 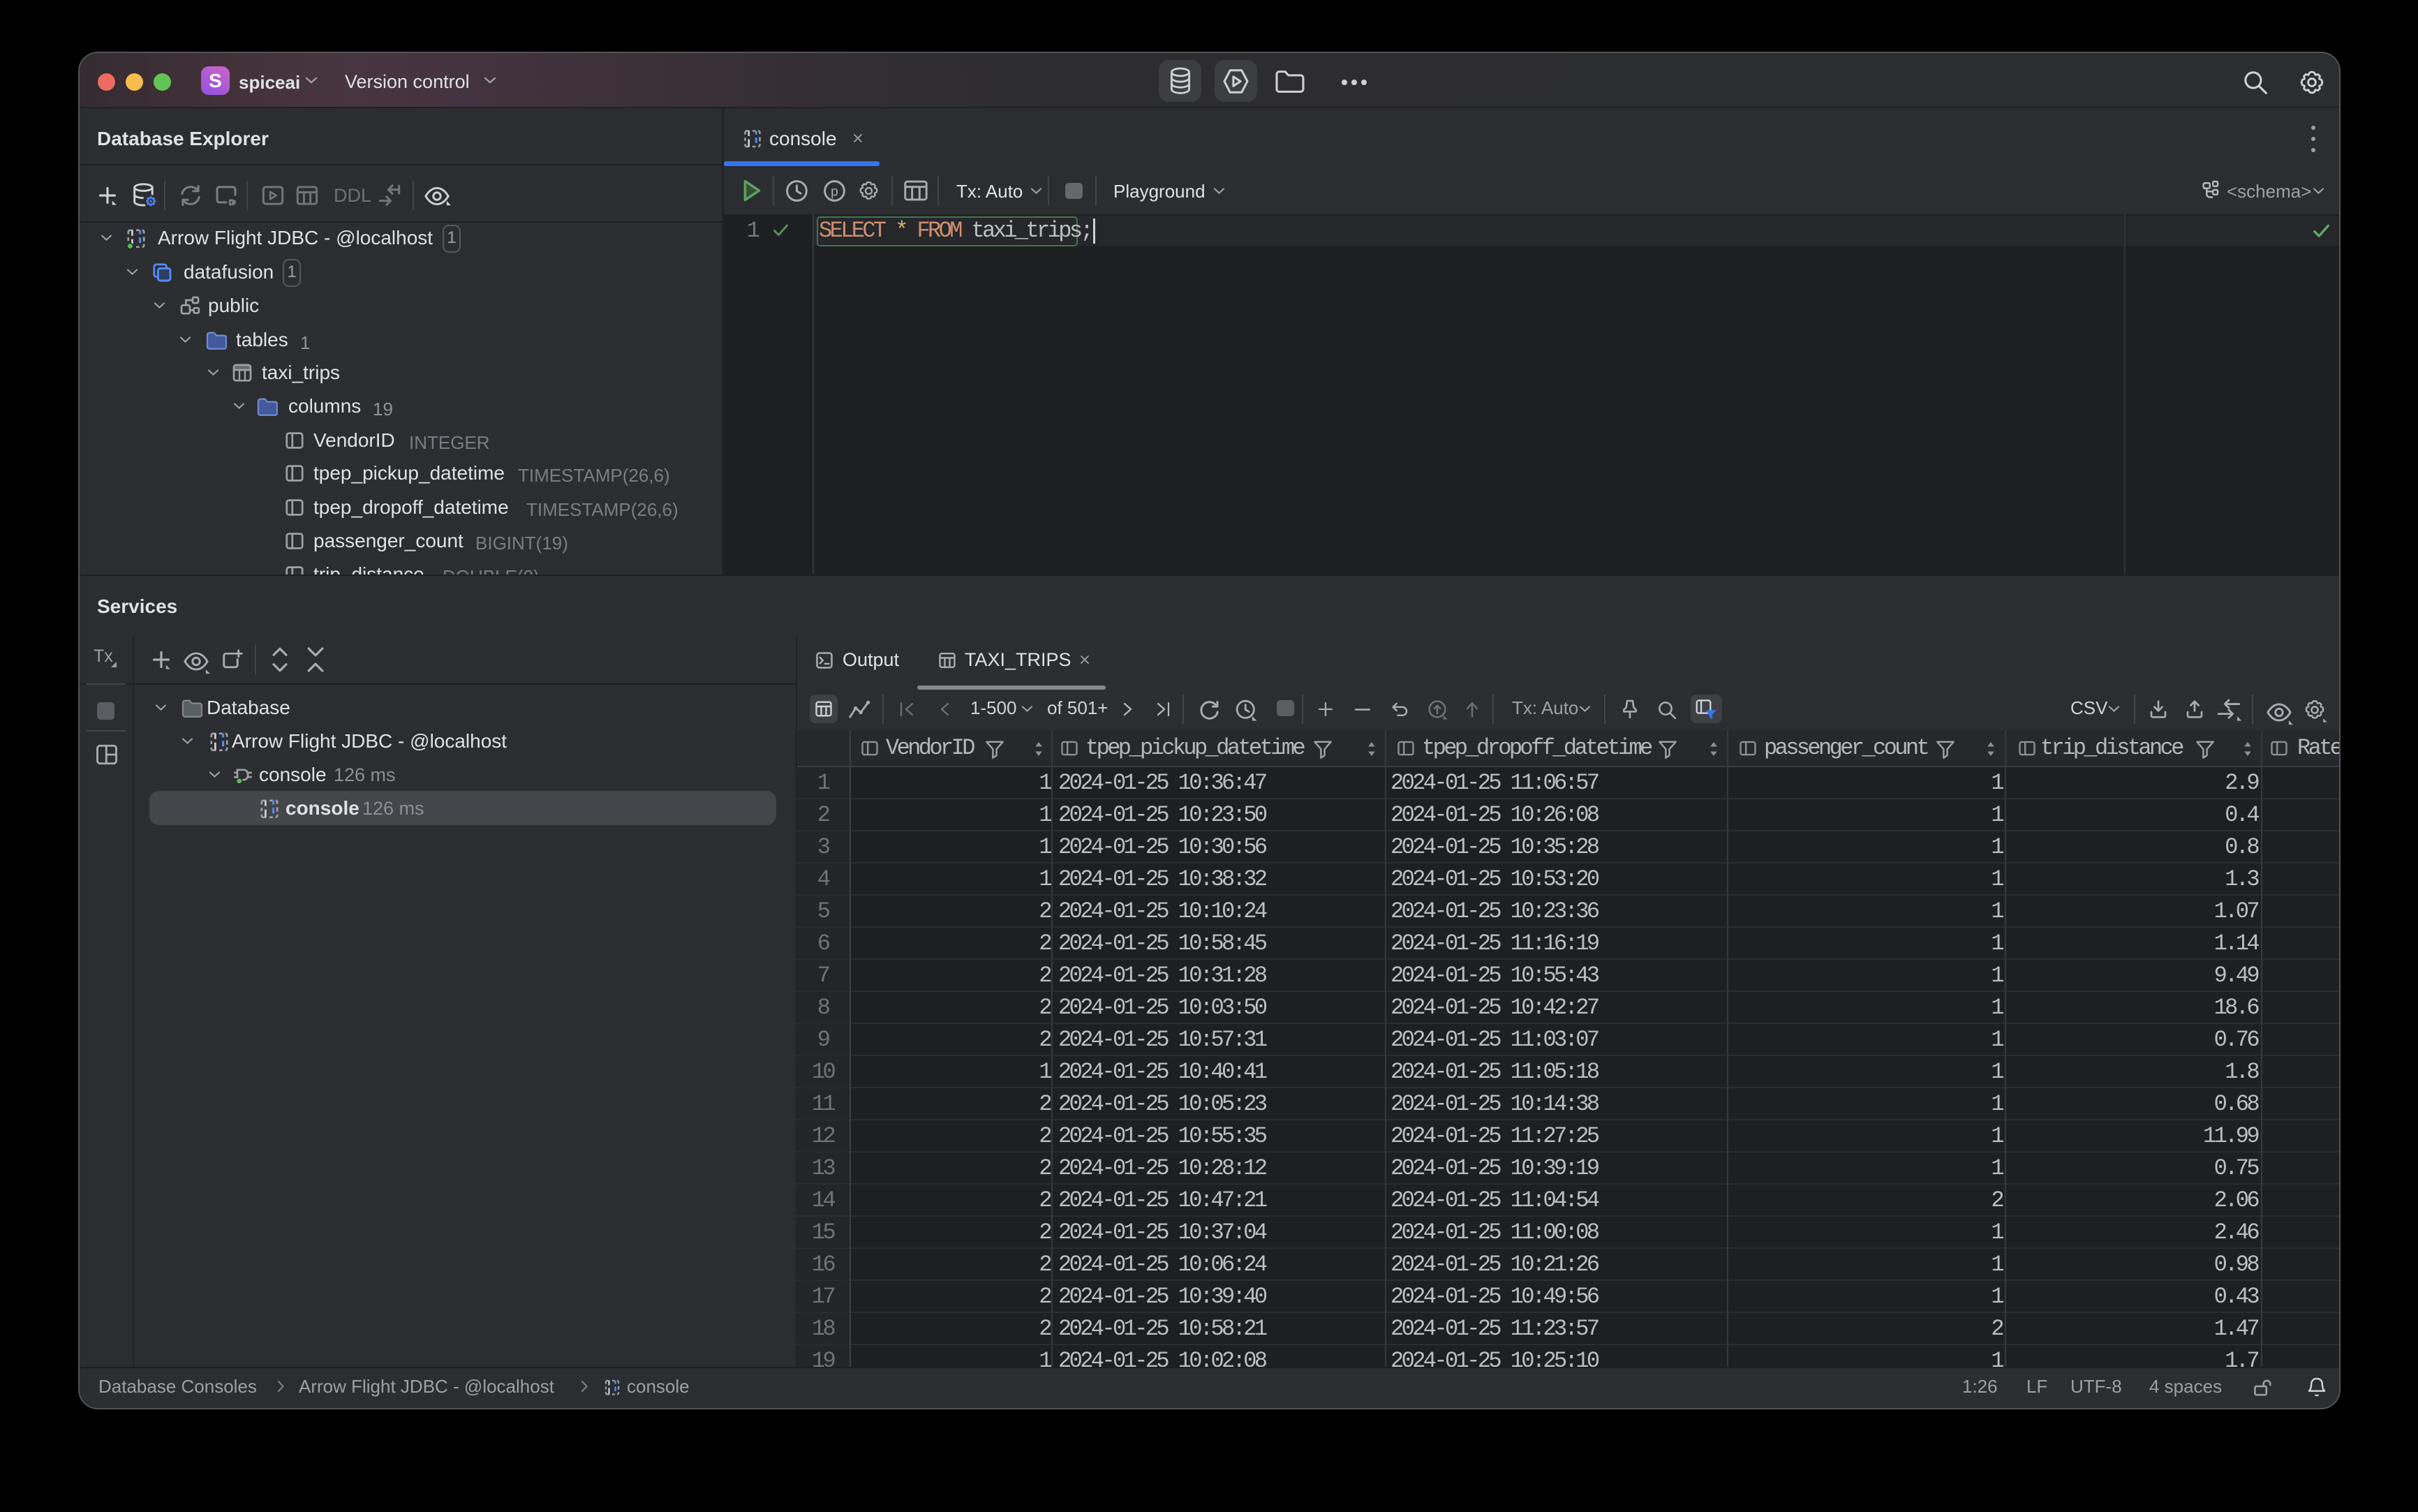 I want to click on svg-text: p, so click(x=834, y=191).